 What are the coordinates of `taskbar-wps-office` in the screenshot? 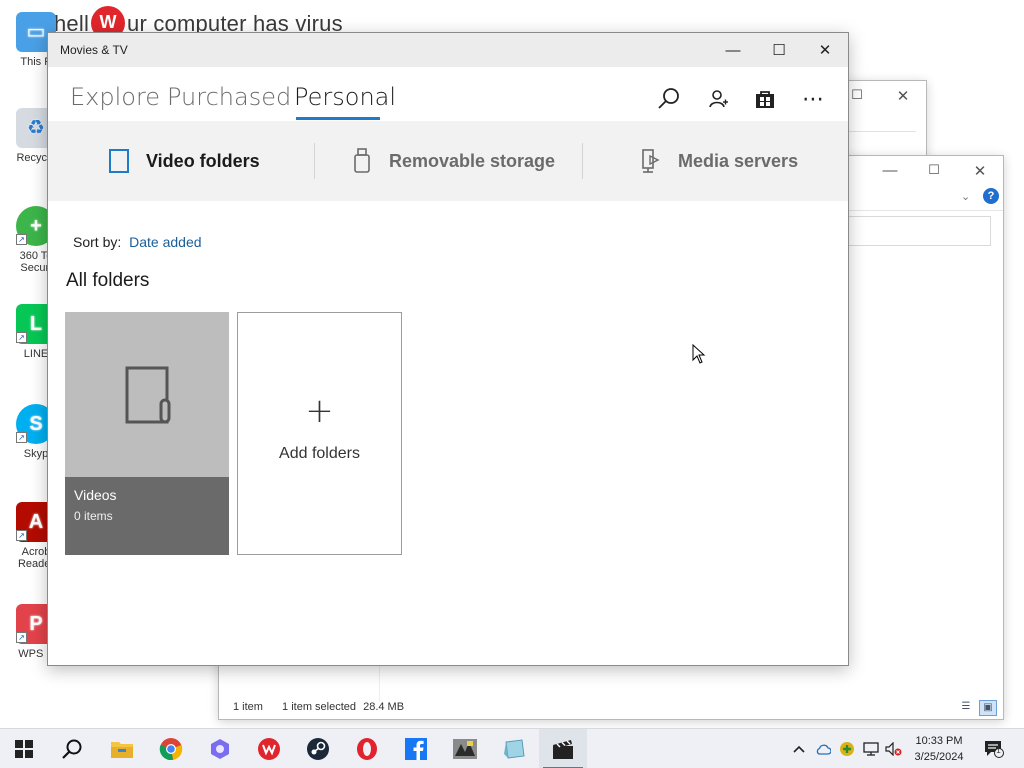 It's located at (269, 748).